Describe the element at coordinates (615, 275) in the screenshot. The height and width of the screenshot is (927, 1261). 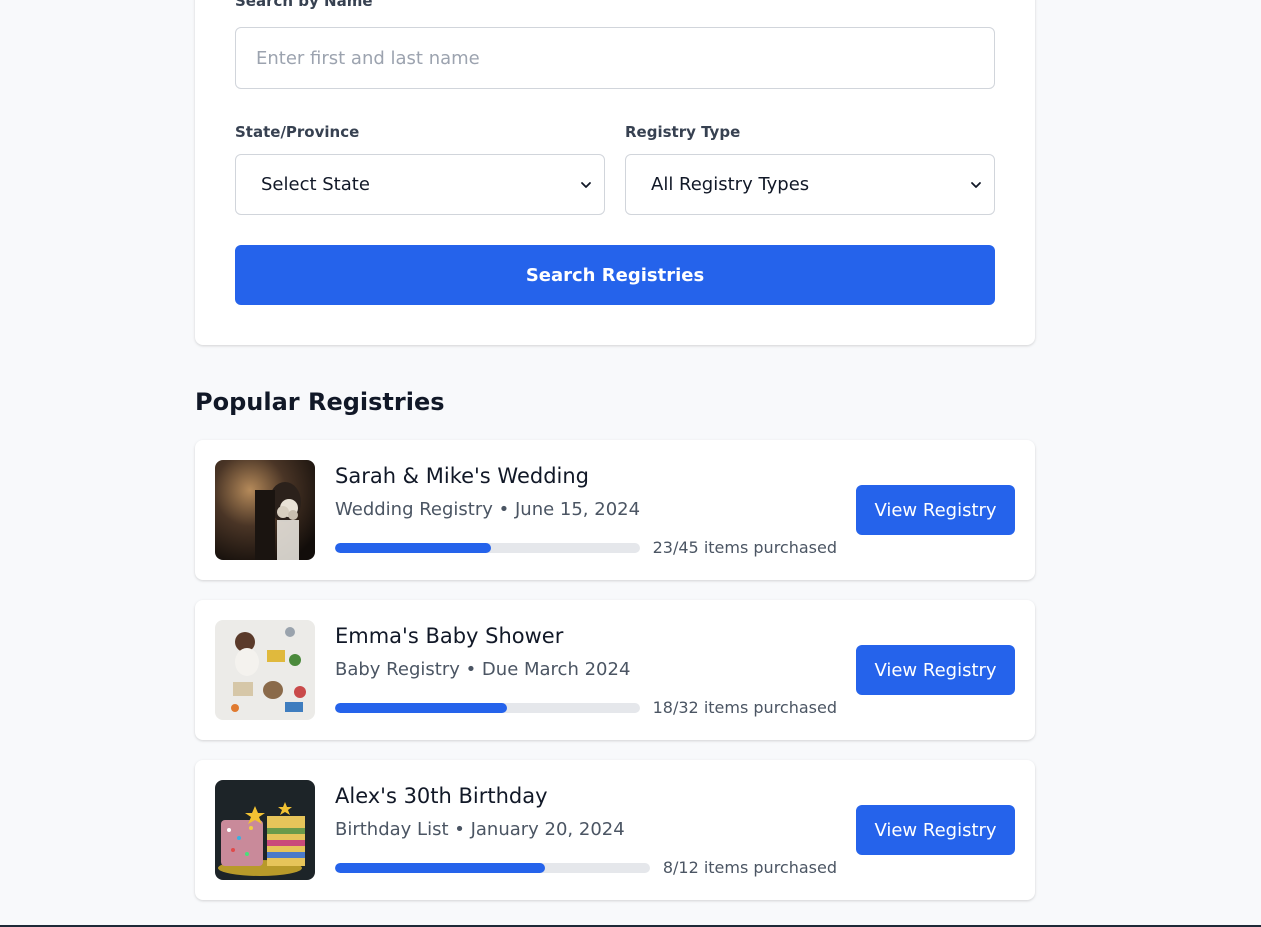
I see `search-registries-button: Search Registries` at that location.